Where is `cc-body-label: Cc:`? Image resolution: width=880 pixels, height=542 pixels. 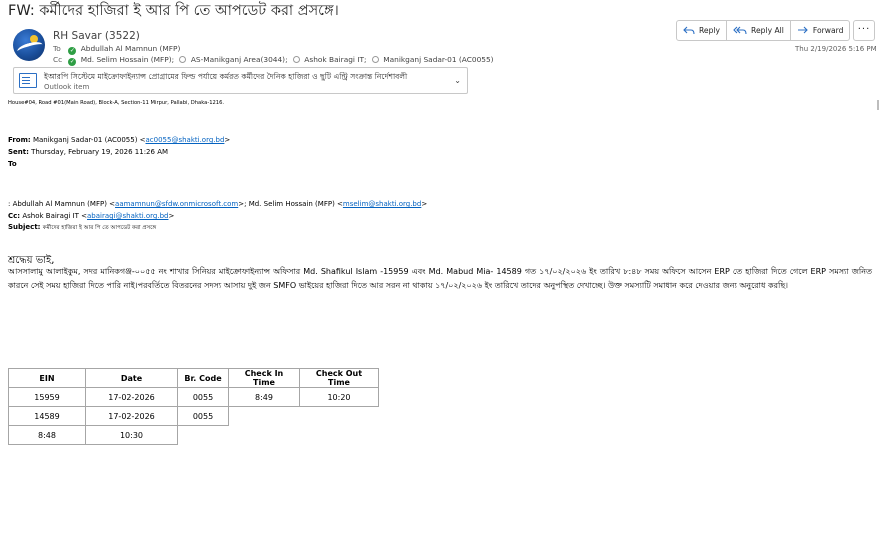 cc-body-label: Cc: is located at coordinates (14, 216).